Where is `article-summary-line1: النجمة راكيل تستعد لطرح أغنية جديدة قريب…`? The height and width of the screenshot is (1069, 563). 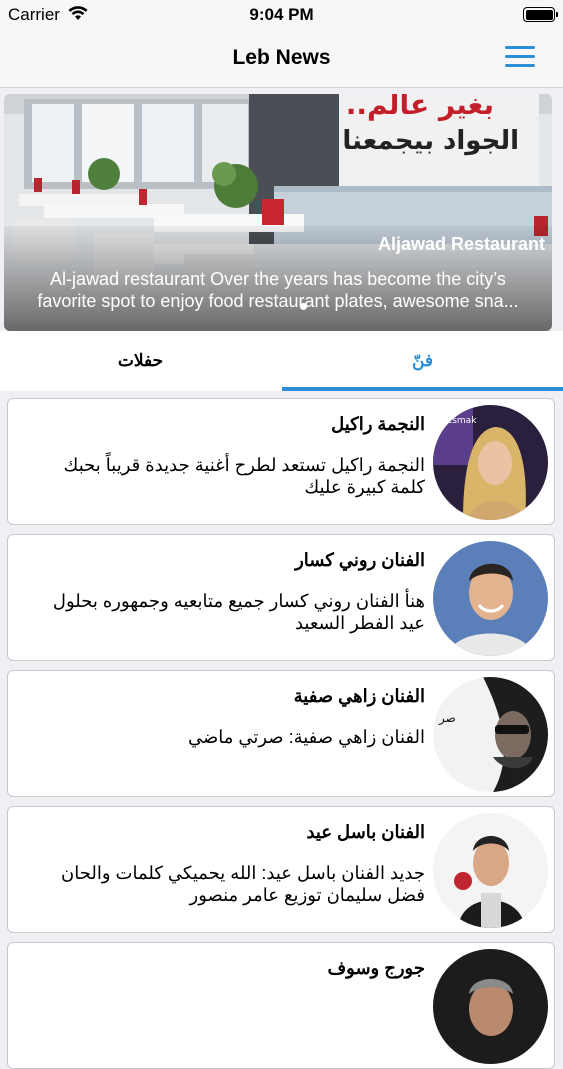 article-summary-line1: النجمة راكيل تستعد لطرح أغنية جديدة قريب… is located at coordinates (244, 465).